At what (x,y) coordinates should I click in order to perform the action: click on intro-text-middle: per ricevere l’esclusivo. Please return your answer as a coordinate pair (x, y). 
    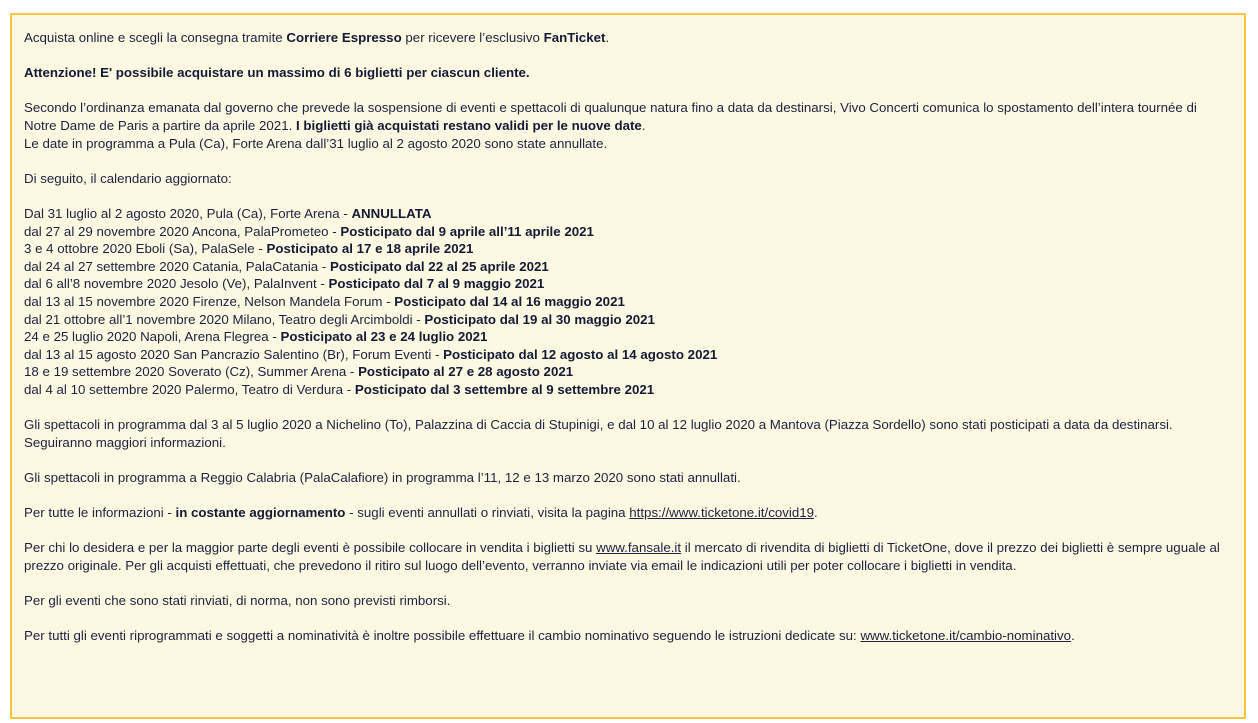
    Looking at the image, I should click on (472, 37).